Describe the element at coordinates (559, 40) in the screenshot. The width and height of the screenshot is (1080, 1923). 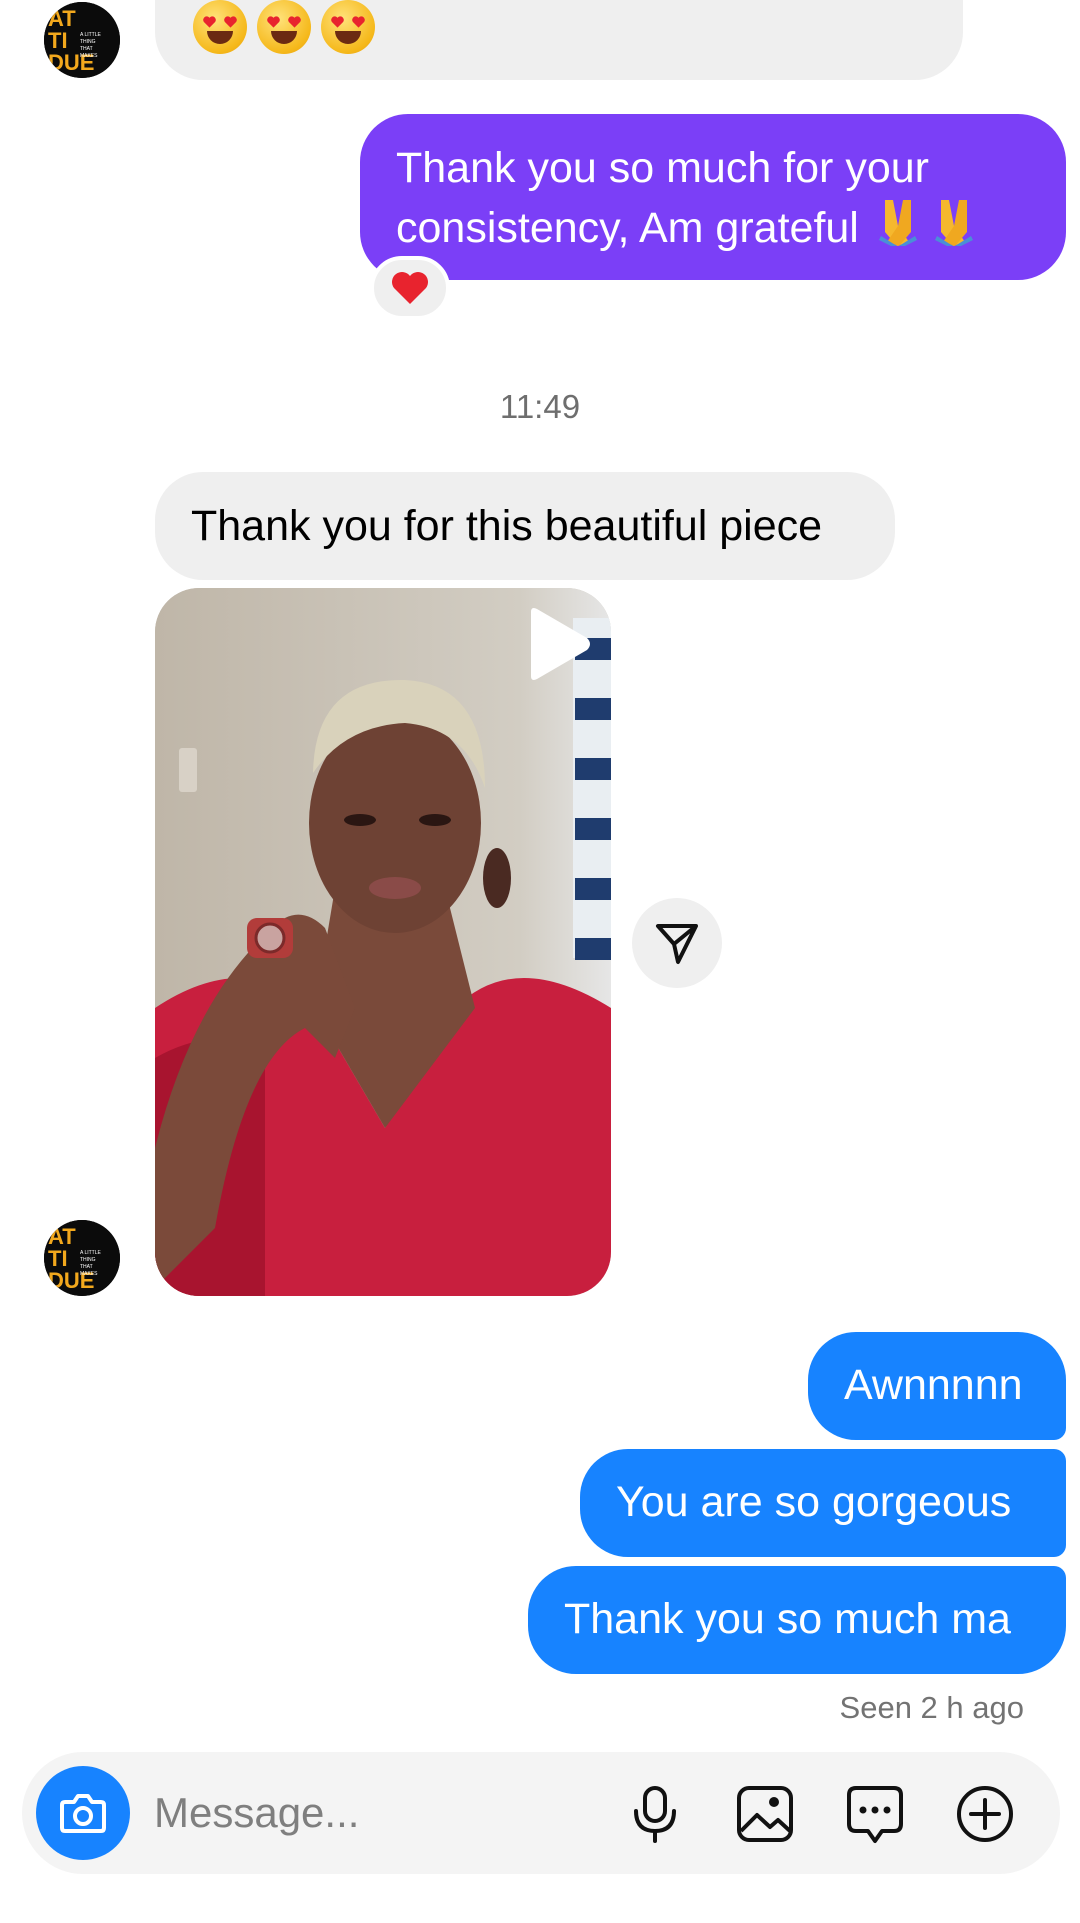
I see `incoming-emoji-message` at that location.